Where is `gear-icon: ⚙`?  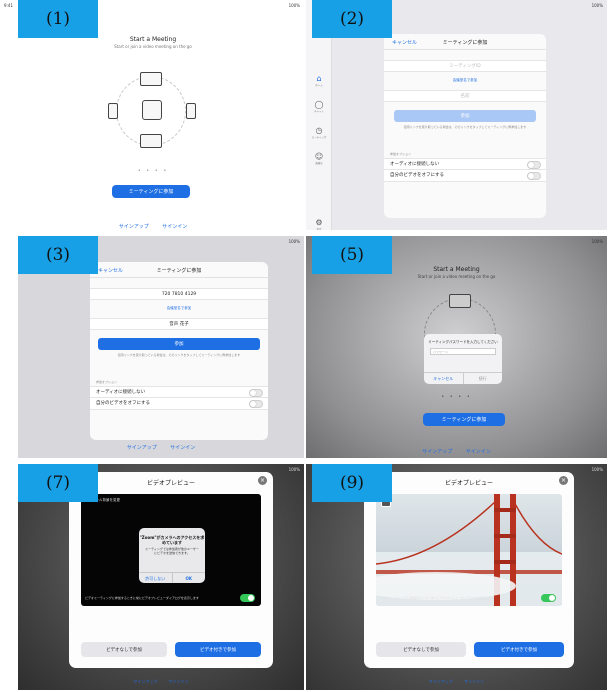
gear-icon: ⚙ is located at coordinates (319, 222).